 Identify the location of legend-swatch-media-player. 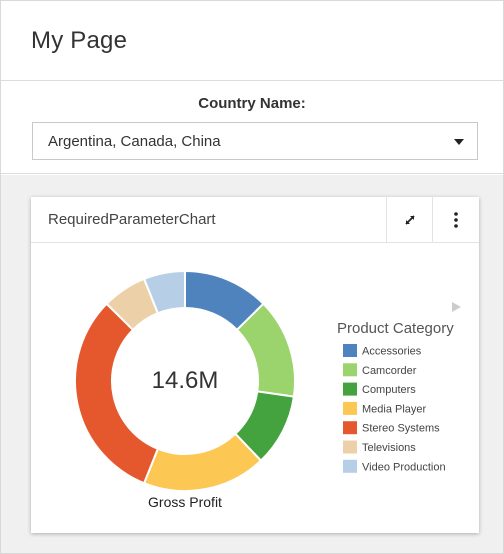
(350, 408).